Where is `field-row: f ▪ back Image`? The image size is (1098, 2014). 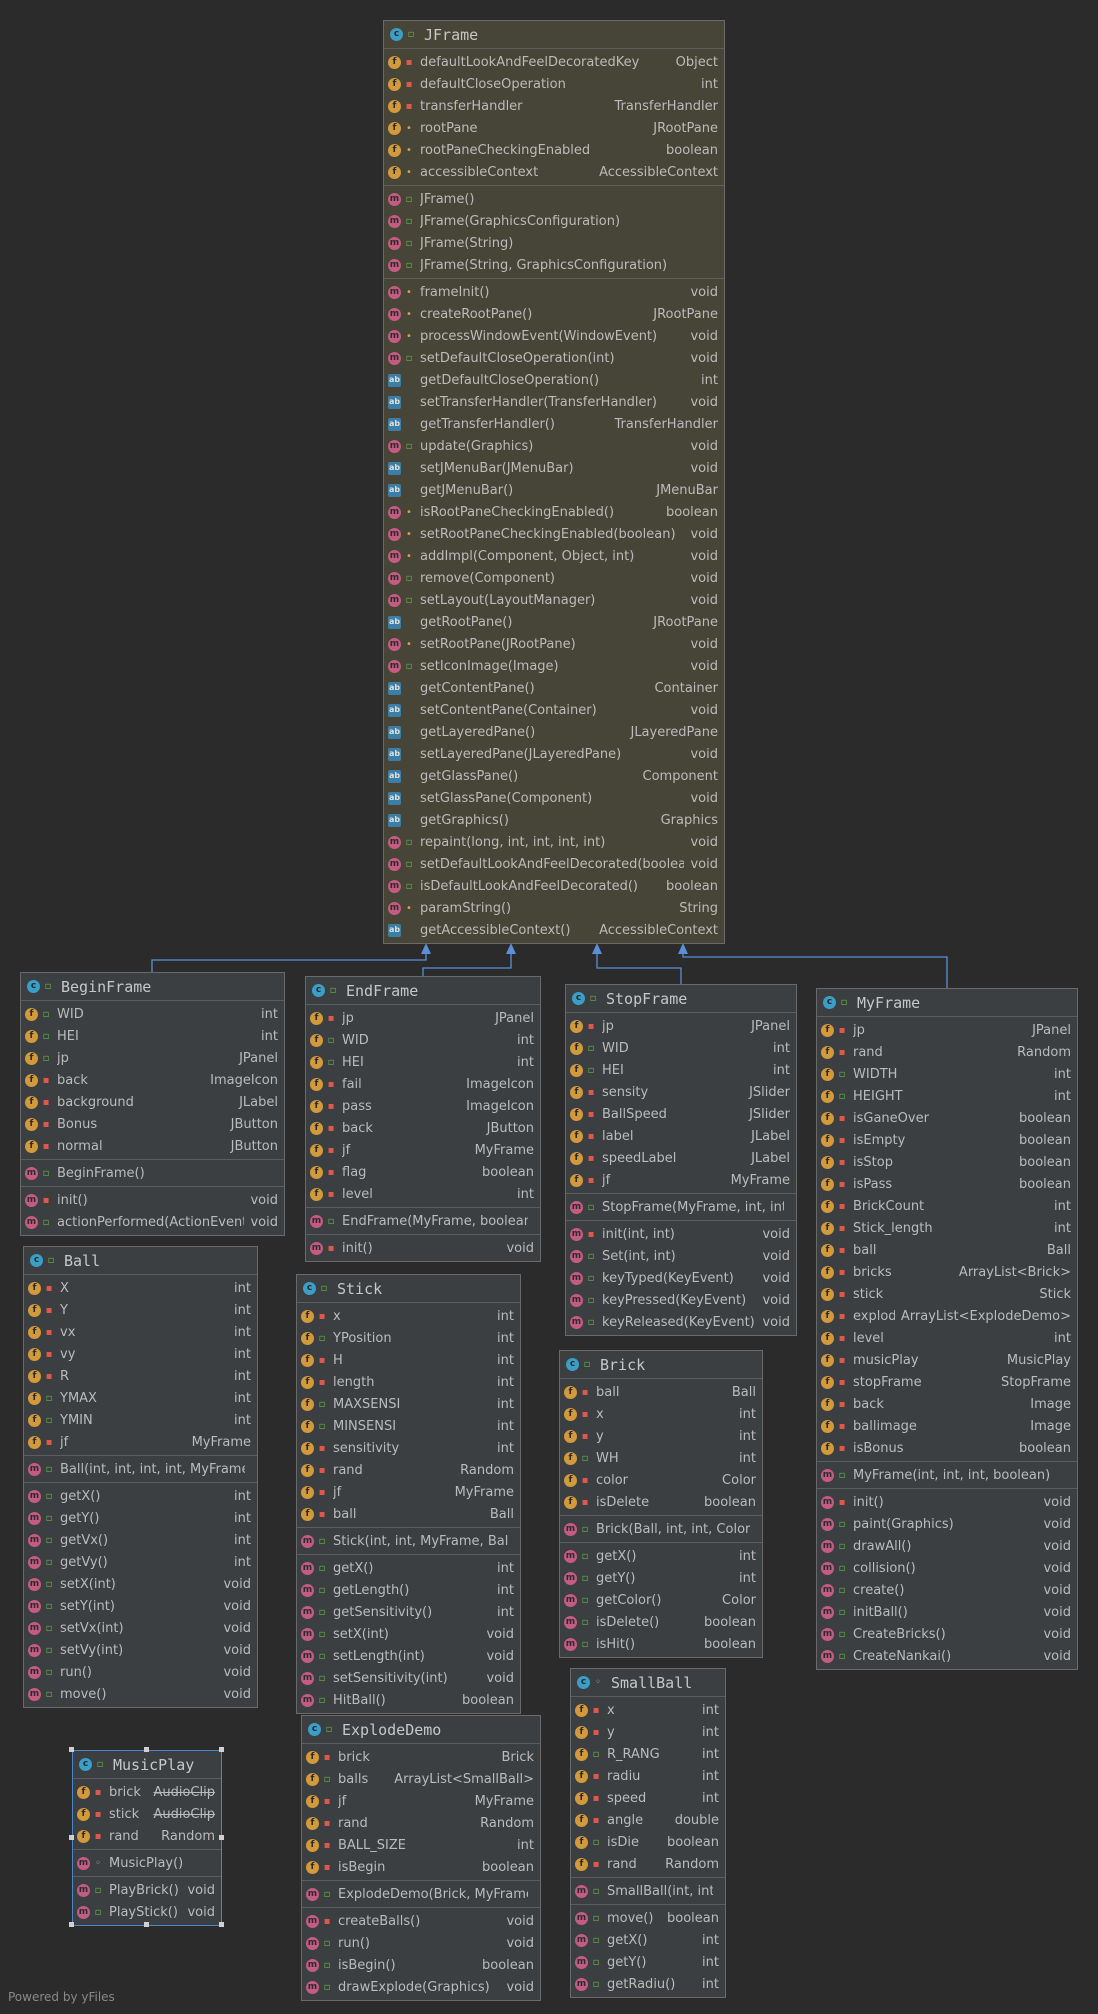
field-row: f ▪ back Image is located at coordinates (947, 1404).